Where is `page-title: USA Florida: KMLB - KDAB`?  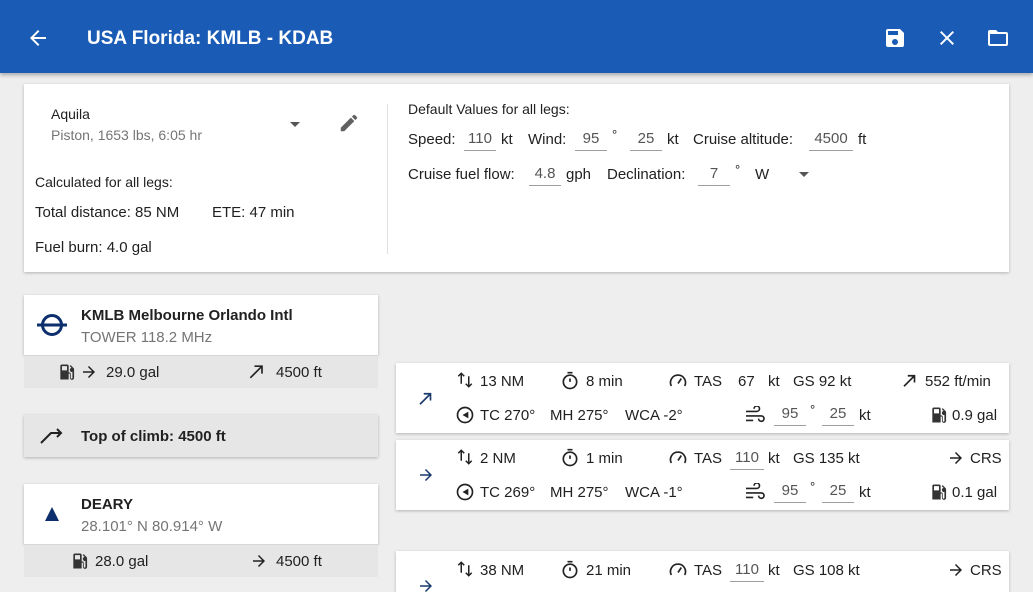 page-title: USA Florida: KMLB - KDAB is located at coordinates (210, 38).